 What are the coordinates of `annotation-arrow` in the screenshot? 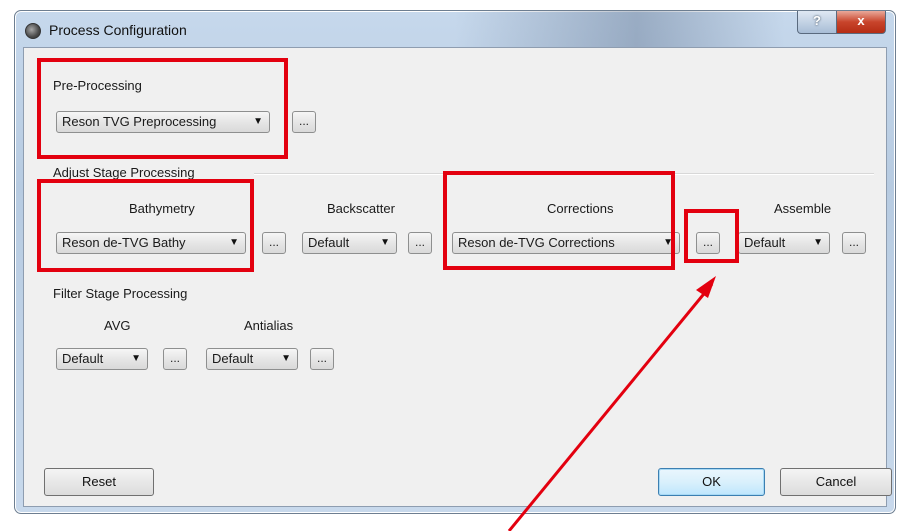 It's located at (611, 403).